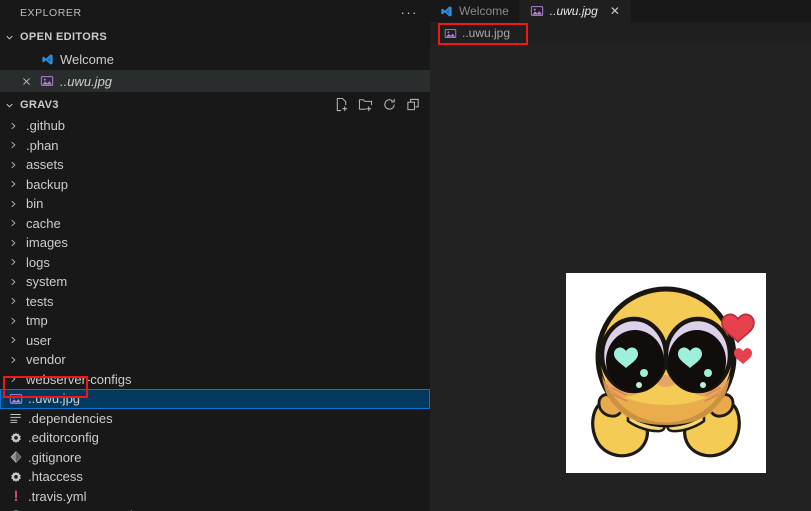  I want to click on git-file-icon, so click(16, 457).